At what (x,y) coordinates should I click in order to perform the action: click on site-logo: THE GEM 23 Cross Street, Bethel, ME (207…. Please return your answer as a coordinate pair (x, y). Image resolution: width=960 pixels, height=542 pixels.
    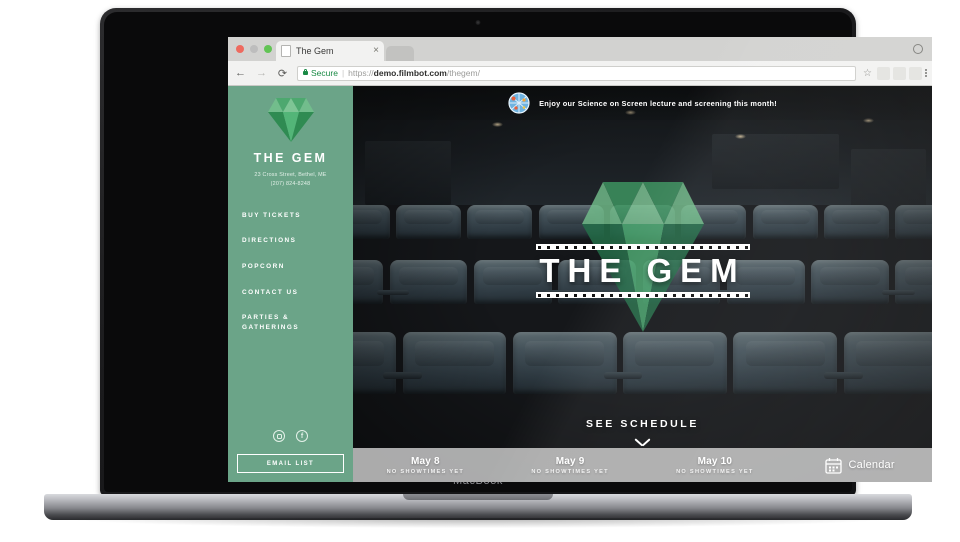
    Looking at the image, I should click on (290, 143).